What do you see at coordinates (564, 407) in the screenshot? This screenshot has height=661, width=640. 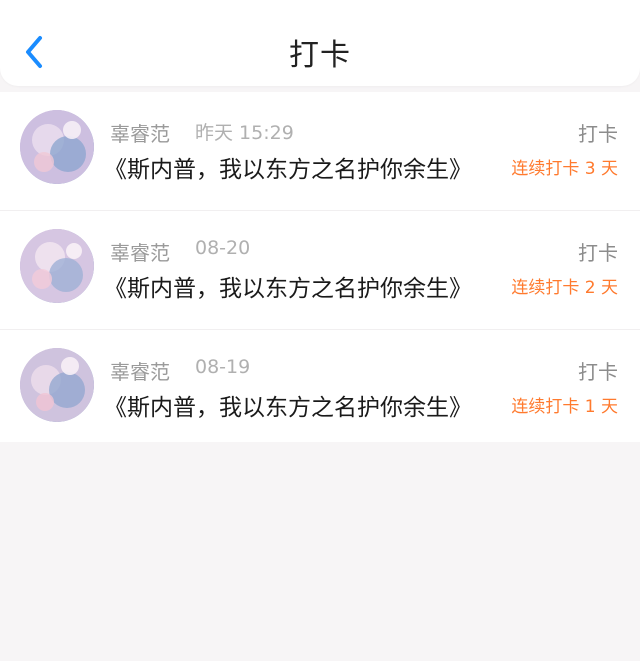 I see `streak-badge: 连续打卡 1 天` at bounding box center [564, 407].